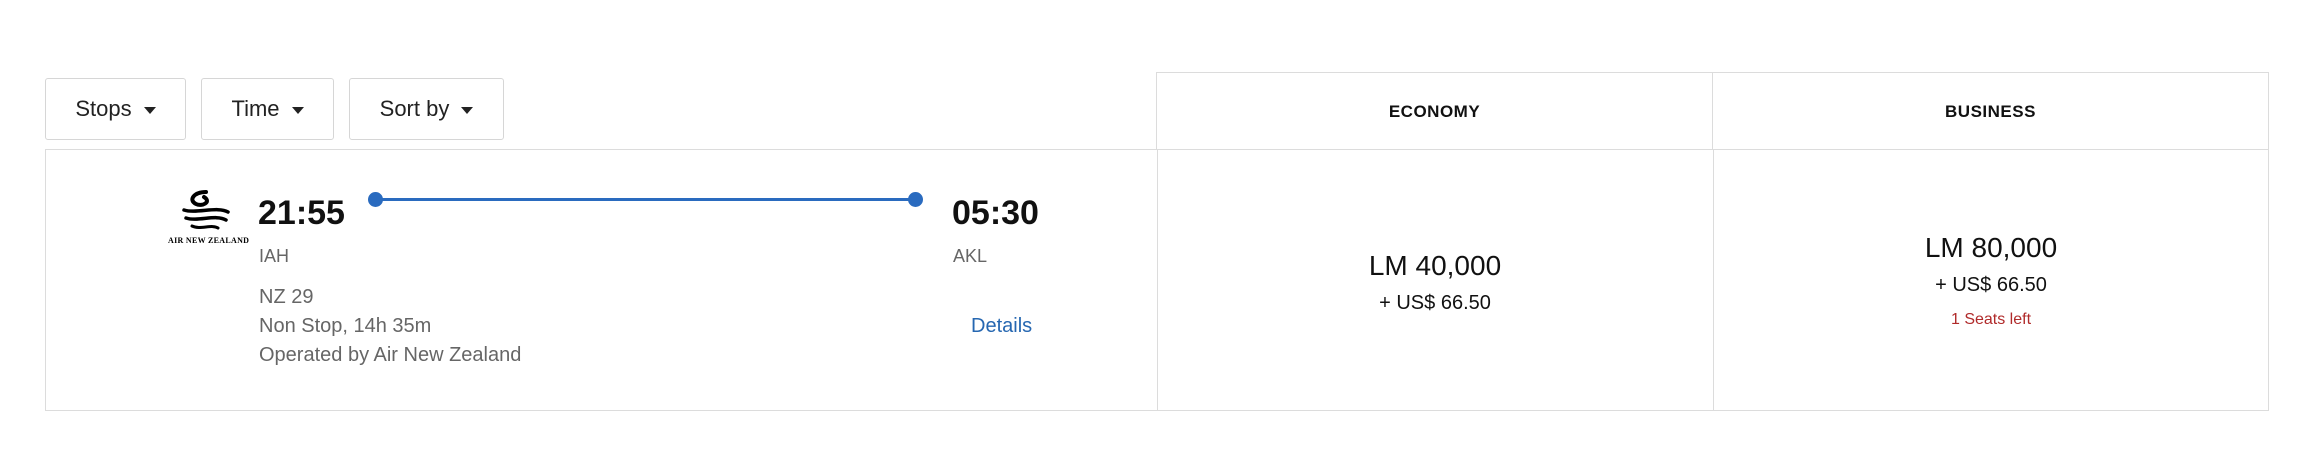 Image resolution: width=2300 pixels, height=450 pixels. I want to click on economy-column-header: ECONOMY, so click(1434, 111).